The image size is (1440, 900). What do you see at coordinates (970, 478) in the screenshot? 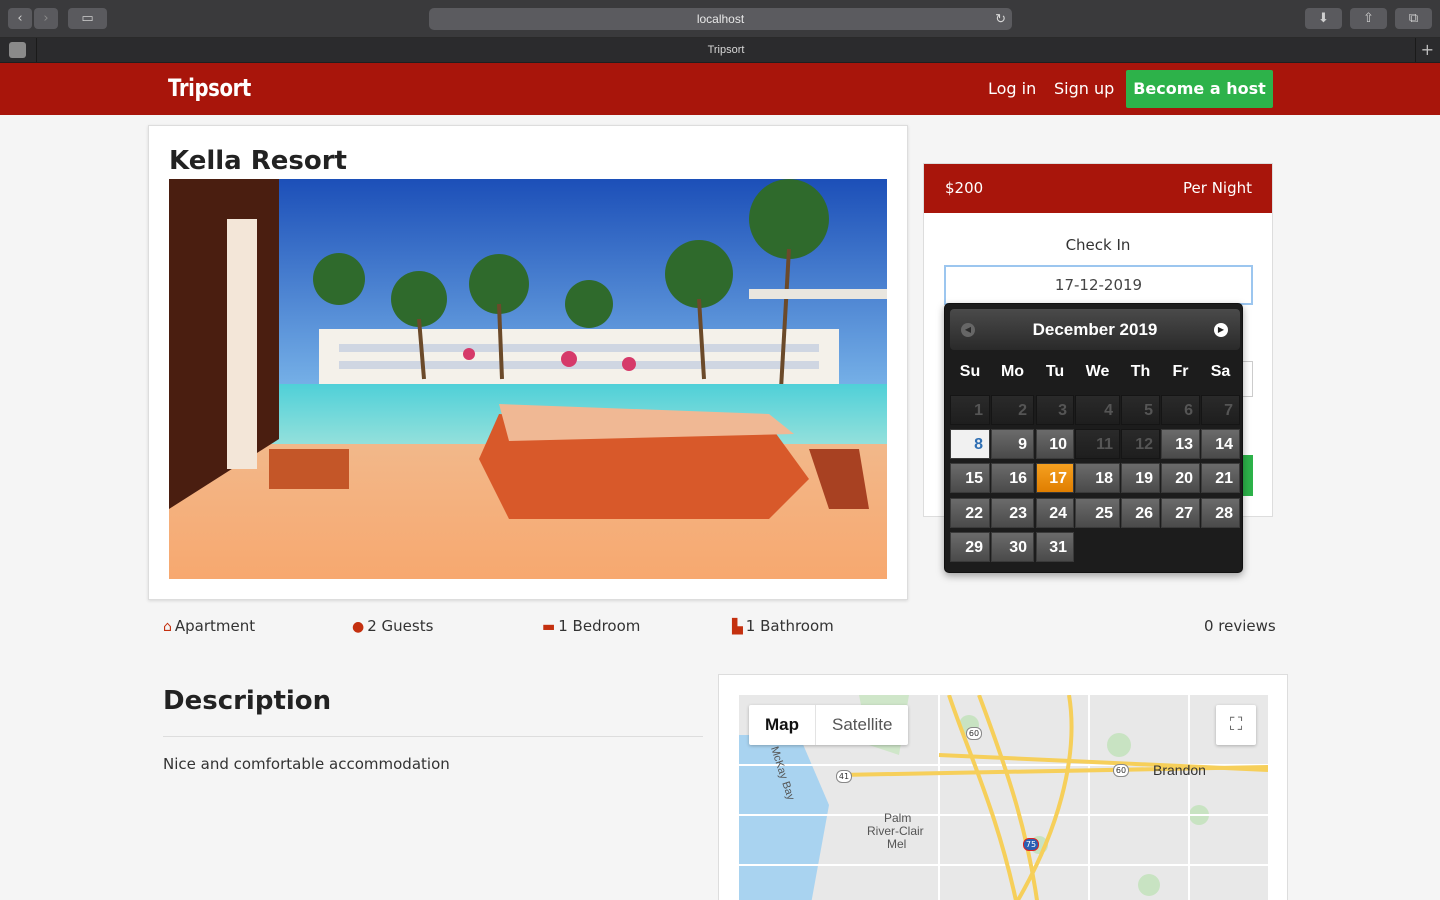
I see `calendar-day: 15` at bounding box center [970, 478].